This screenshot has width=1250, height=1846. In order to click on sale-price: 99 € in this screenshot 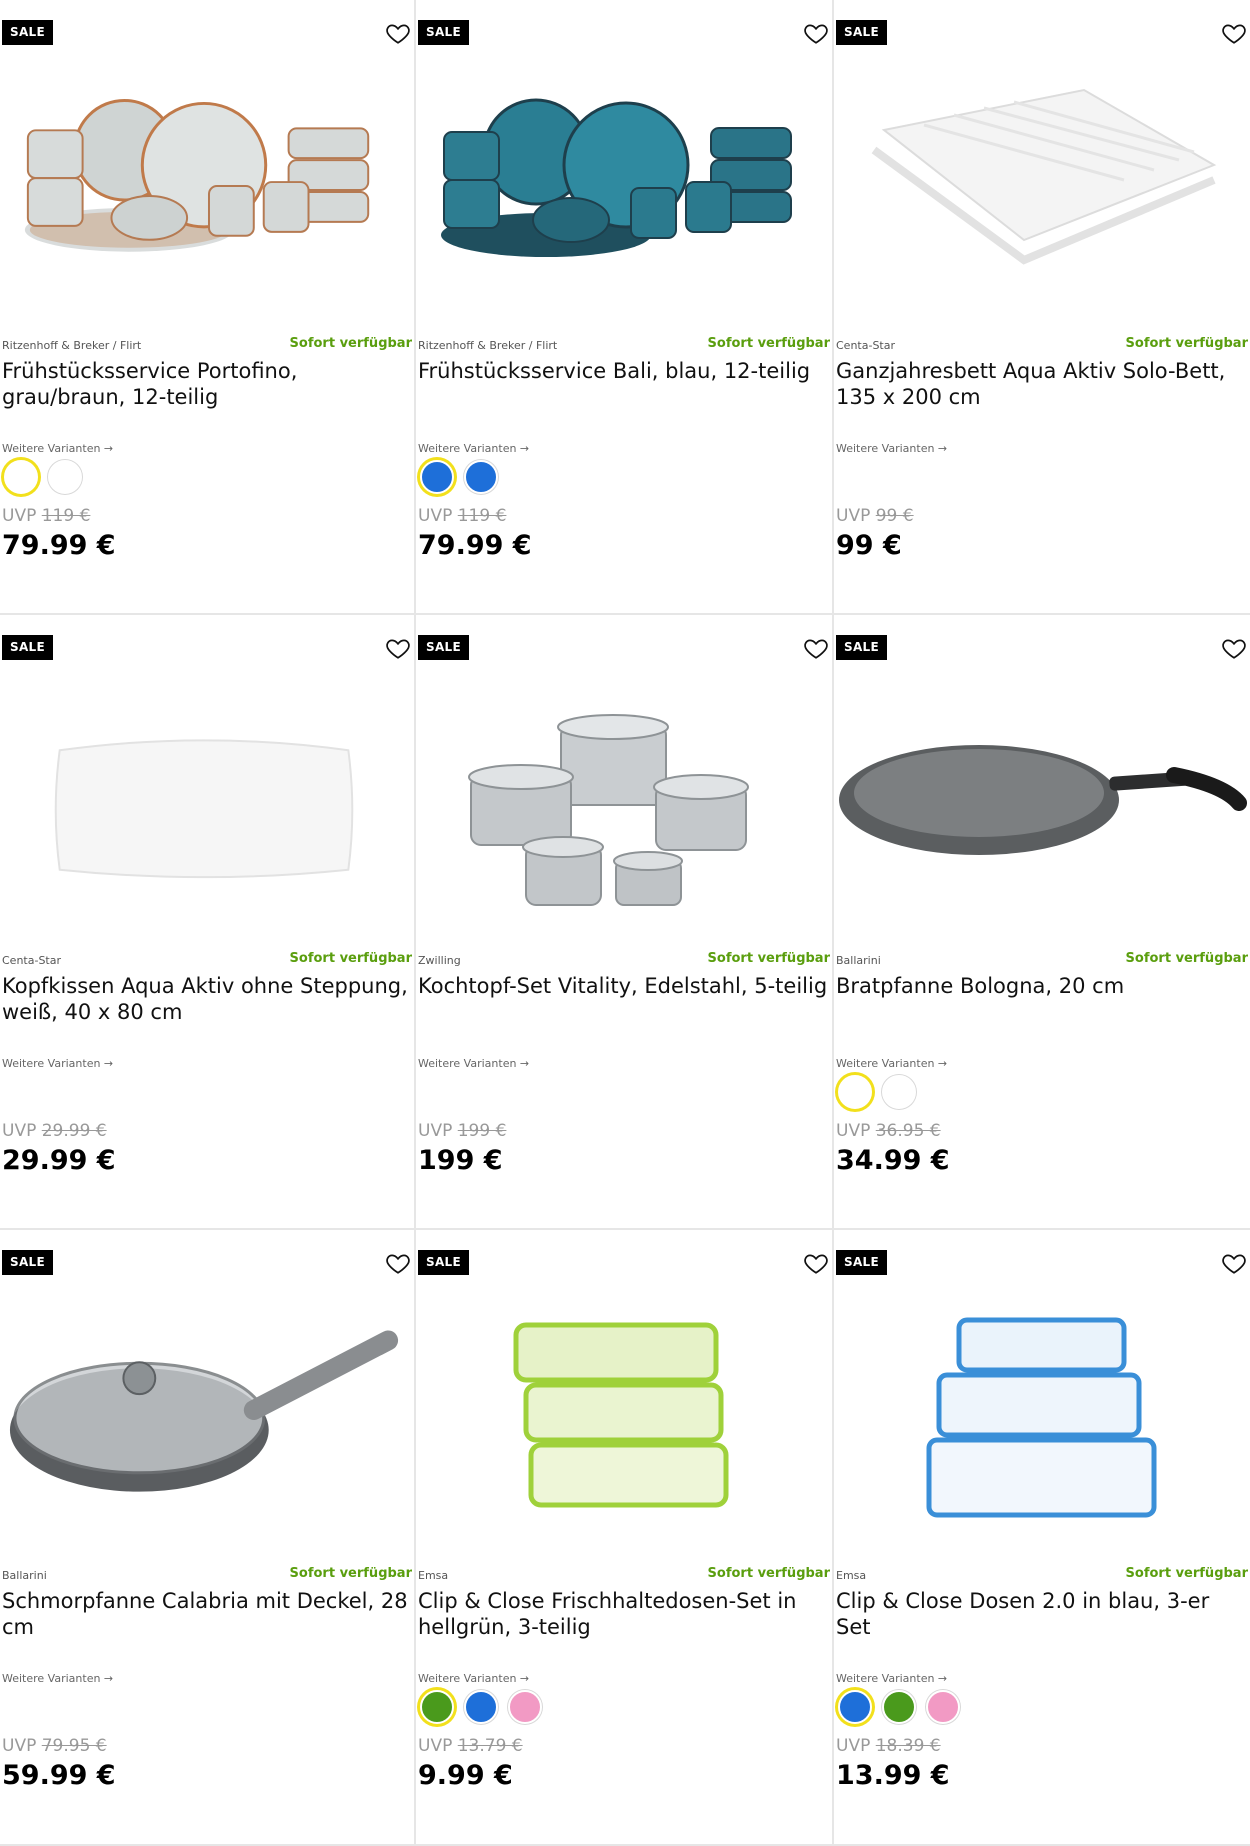, I will do `click(869, 545)`.